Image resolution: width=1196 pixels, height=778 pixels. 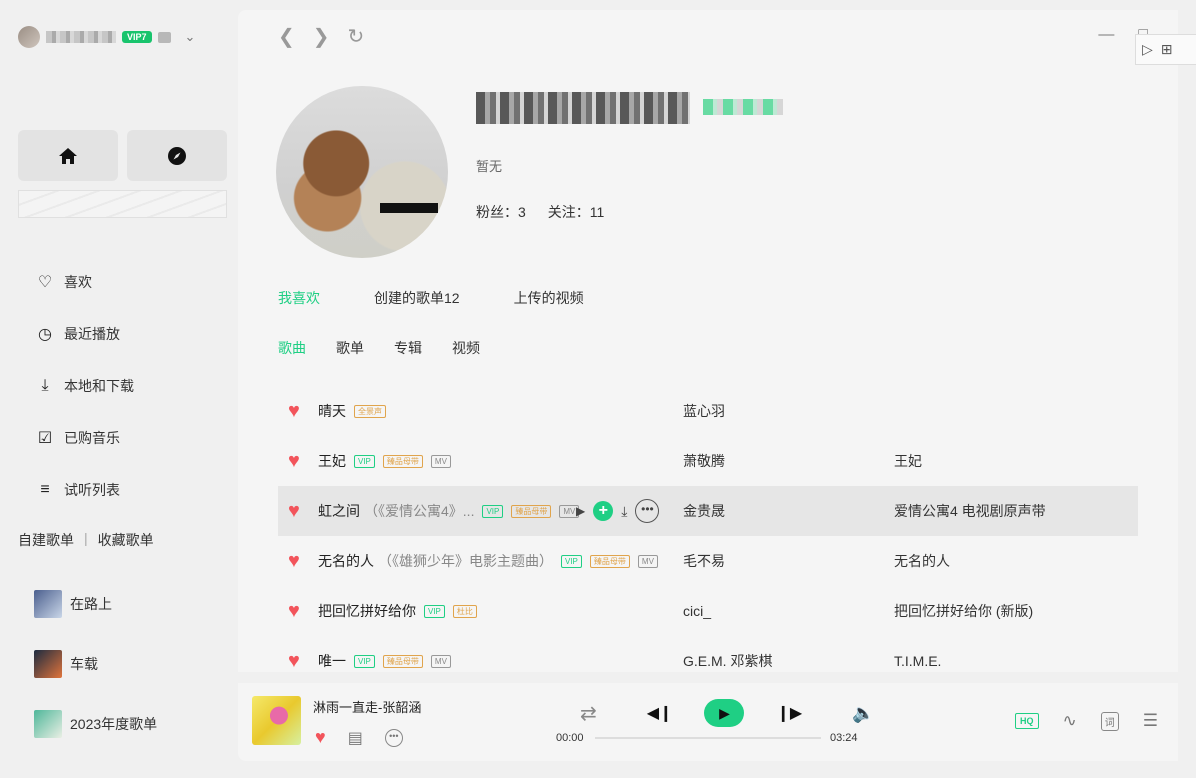 What do you see at coordinates (332, 461) in the screenshot?
I see `song-title: 王妃` at bounding box center [332, 461].